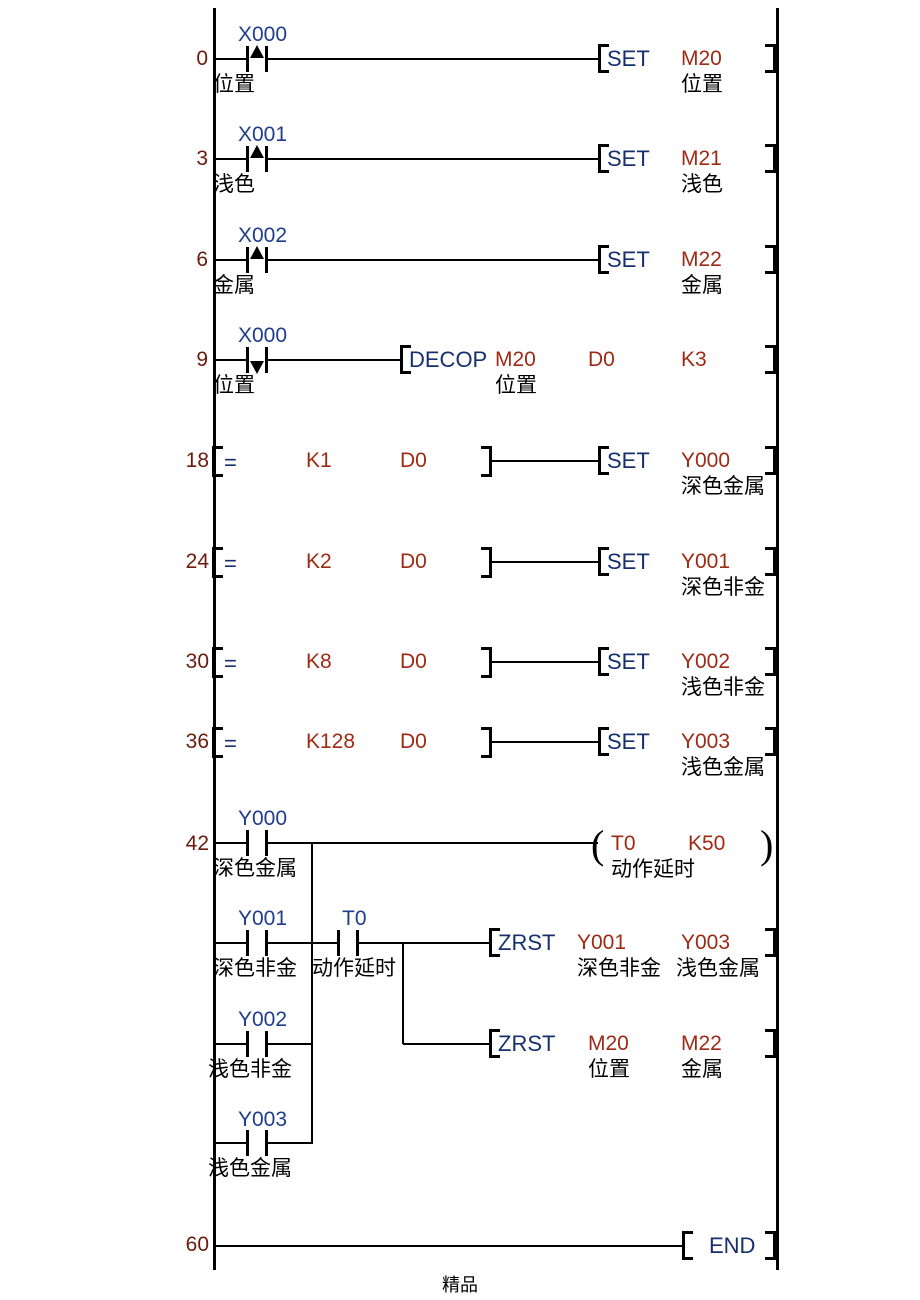 The image size is (920, 1300). What do you see at coordinates (598, 844) in the screenshot?
I see `coil-paren-open: (` at bounding box center [598, 844].